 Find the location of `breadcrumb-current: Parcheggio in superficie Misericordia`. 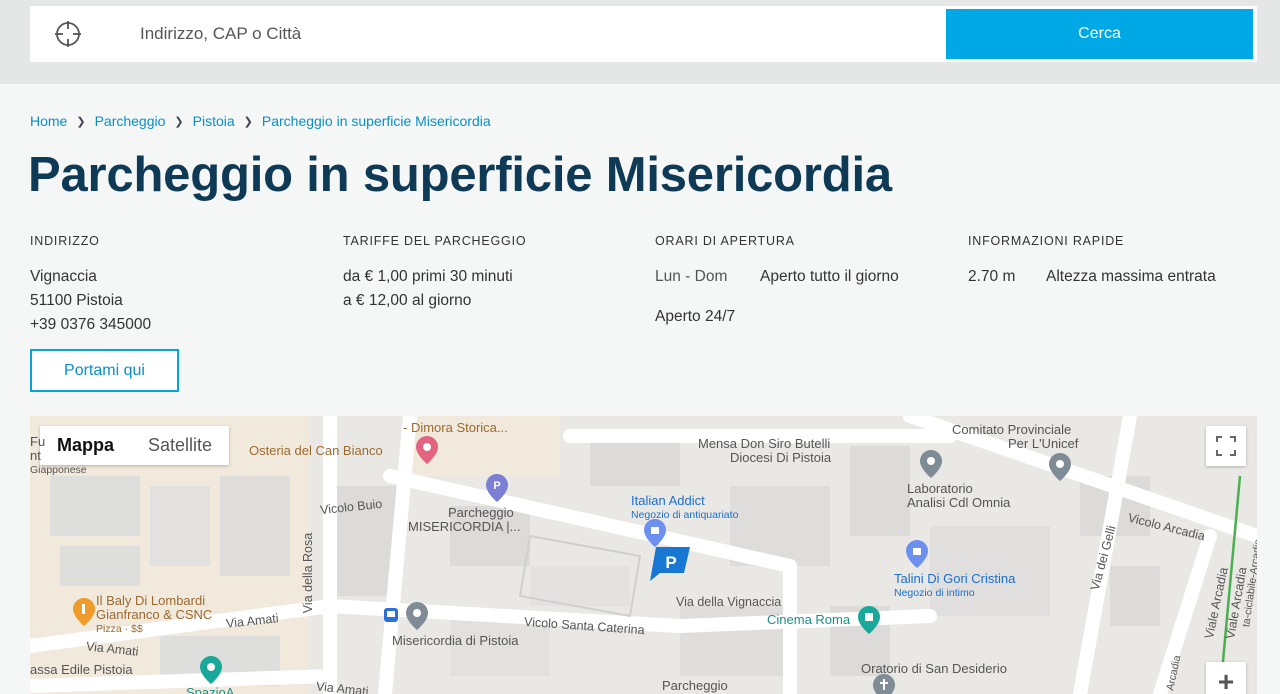

breadcrumb-current: Parcheggio in superficie Misericordia is located at coordinates (376, 121).